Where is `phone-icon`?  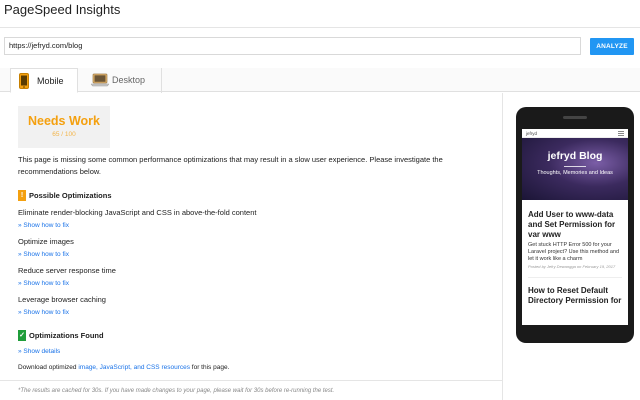 phone-icon is located at coordinates (24, 85).